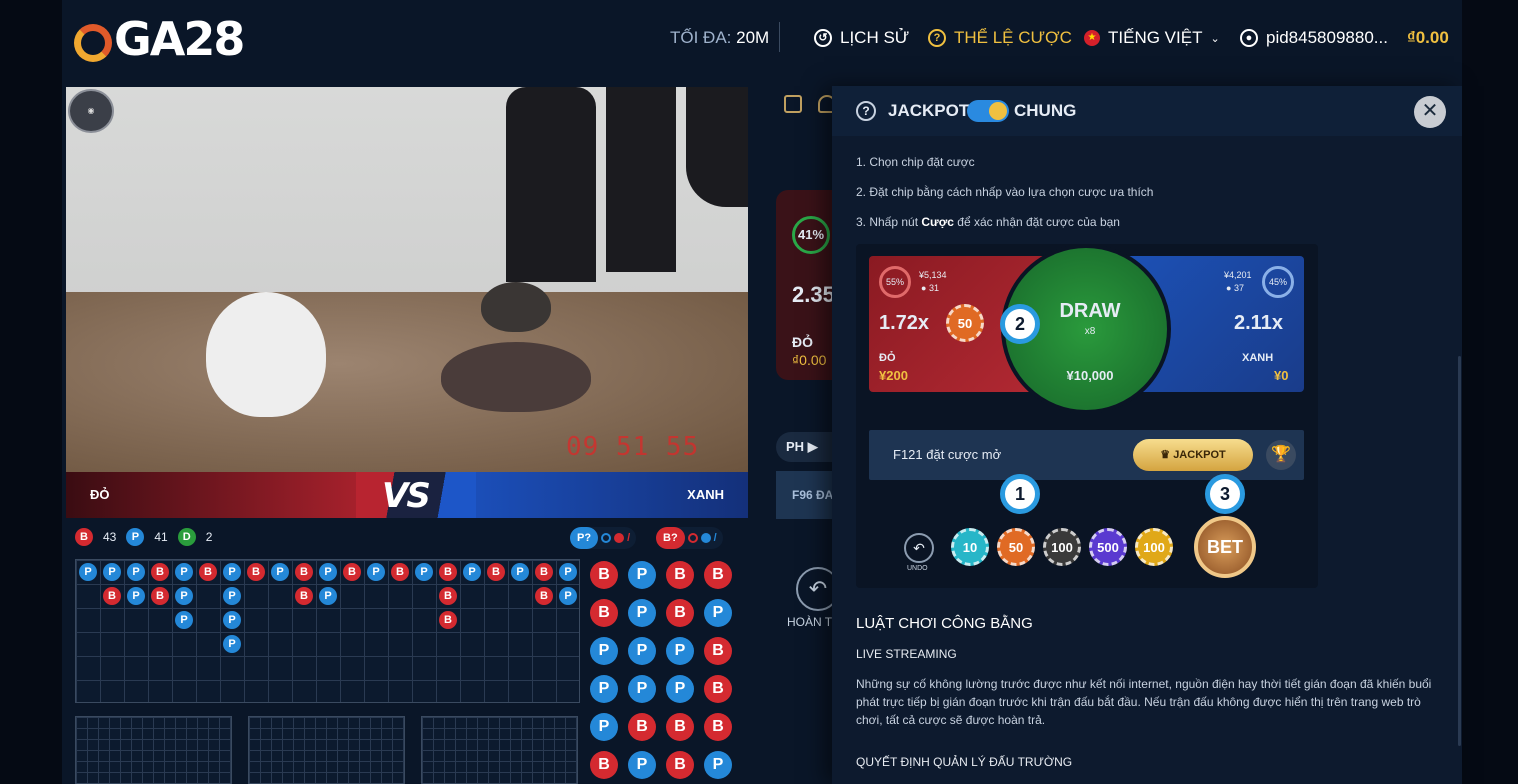 This screenshot has width=1518, height=784. Describe the element at coordinates (813, 294) in the screenshot. I see `red-odds: 2.35` at that location.